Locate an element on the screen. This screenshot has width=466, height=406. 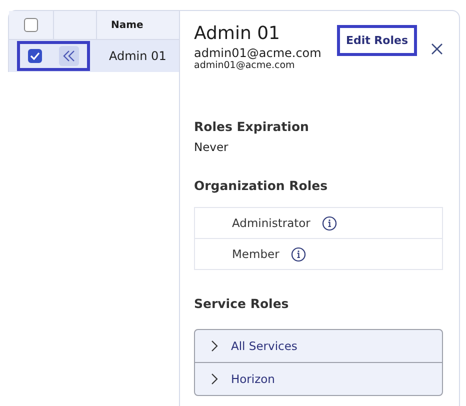
section-title: Roles Expiration is located at coordinates (252, 126).